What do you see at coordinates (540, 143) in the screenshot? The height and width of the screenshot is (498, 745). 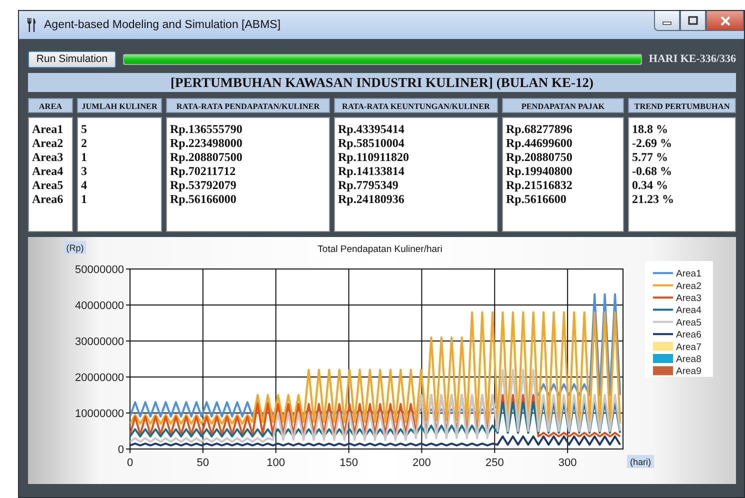 I see `table-cell-text: Rp.44699600` at bounding box center [540, 143].